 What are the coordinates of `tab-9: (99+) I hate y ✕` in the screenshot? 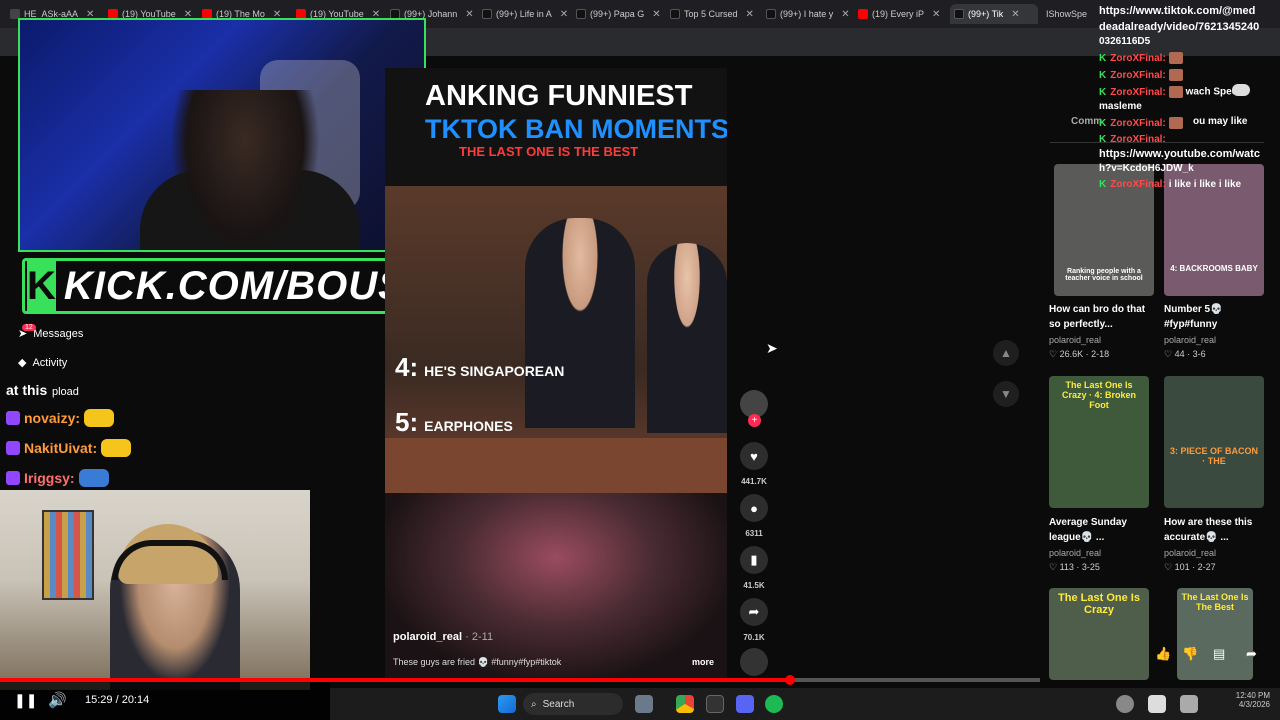 It's located at (811, 14).